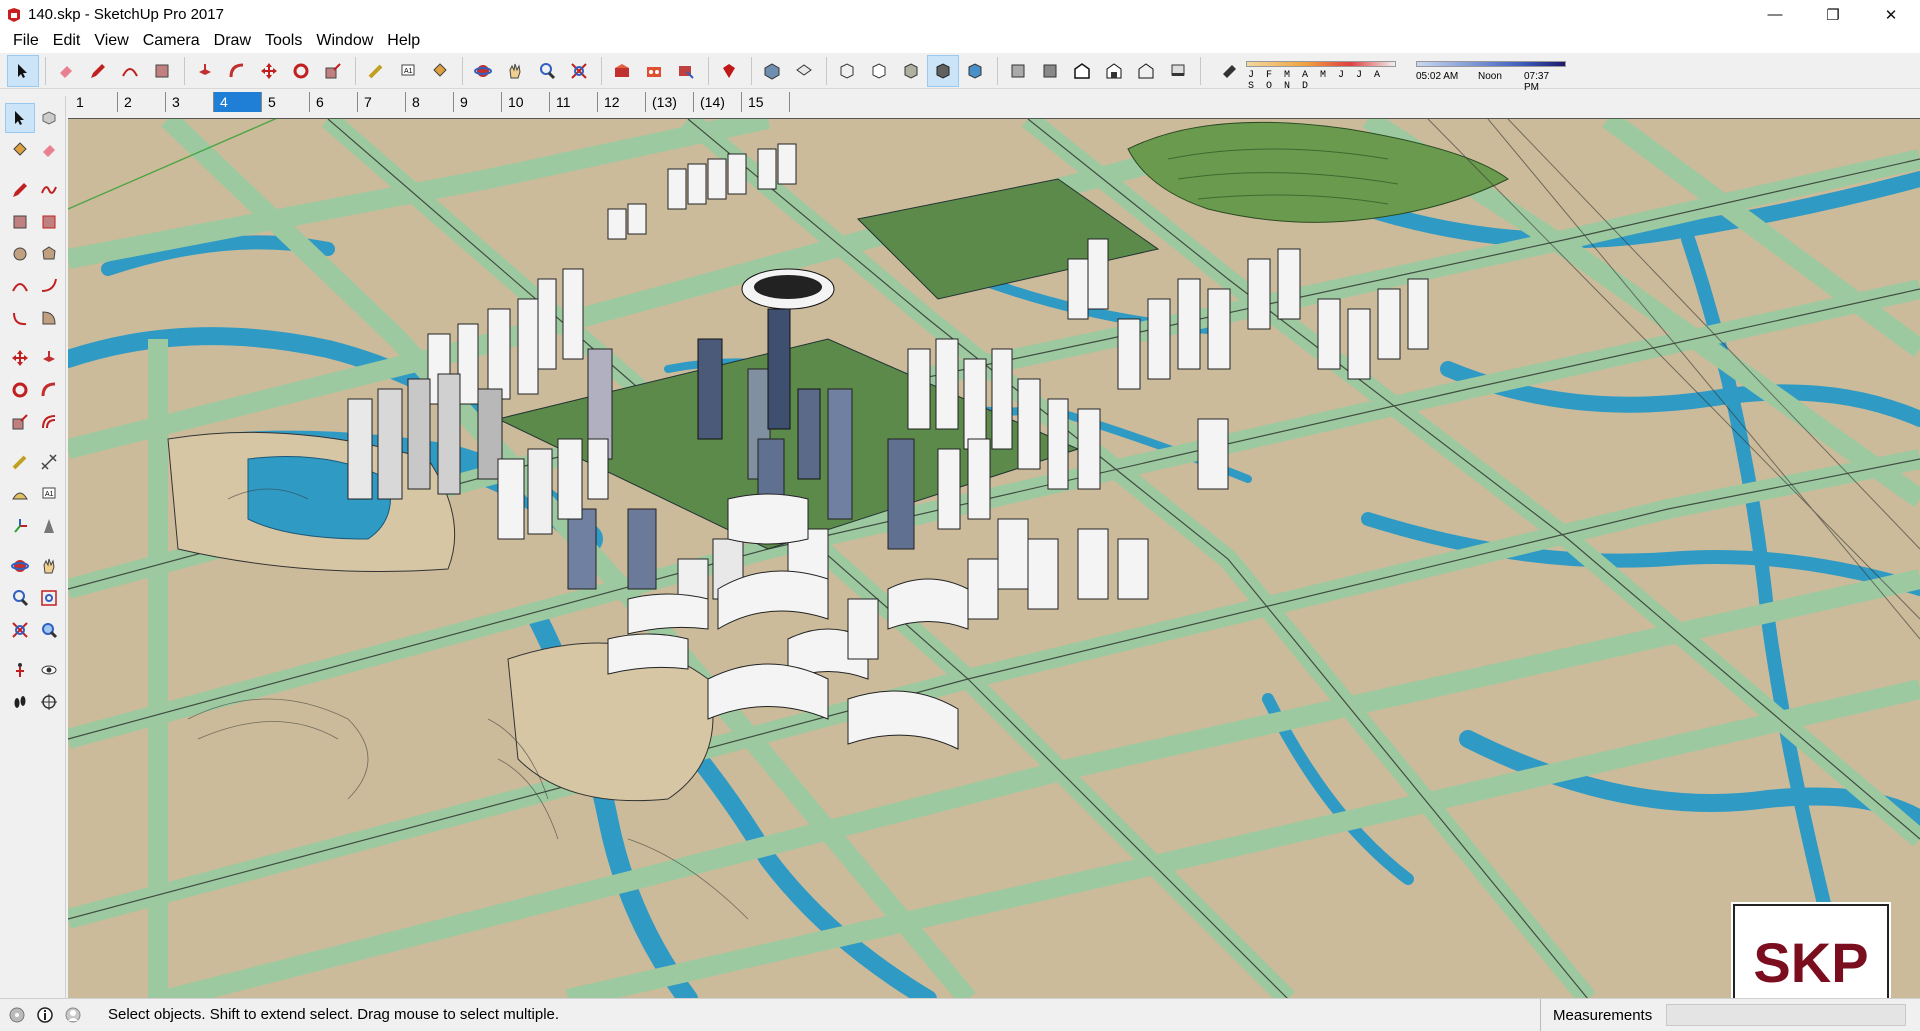 The height and width of the screenshot is (1031, 1920). What do you see at coordinates (1786, 1015) in the screenshot?
I see `measurements-input` at bounding box center [1786, 1015].